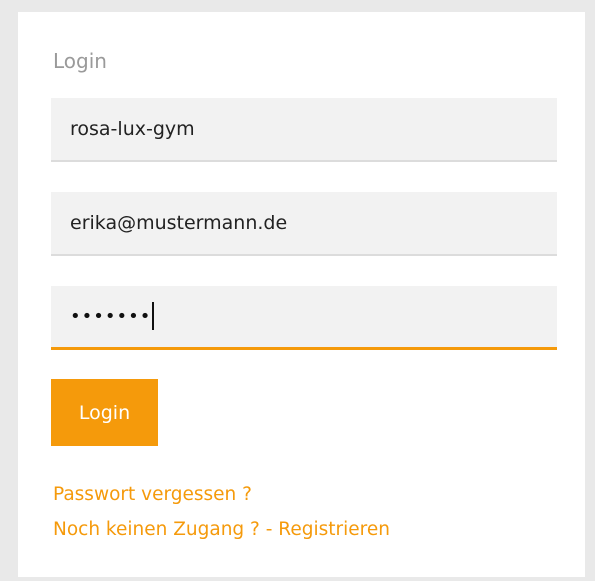 This screenshot has width=595, height=581. I want to click on password-input: •••••••, so click(112, 316).